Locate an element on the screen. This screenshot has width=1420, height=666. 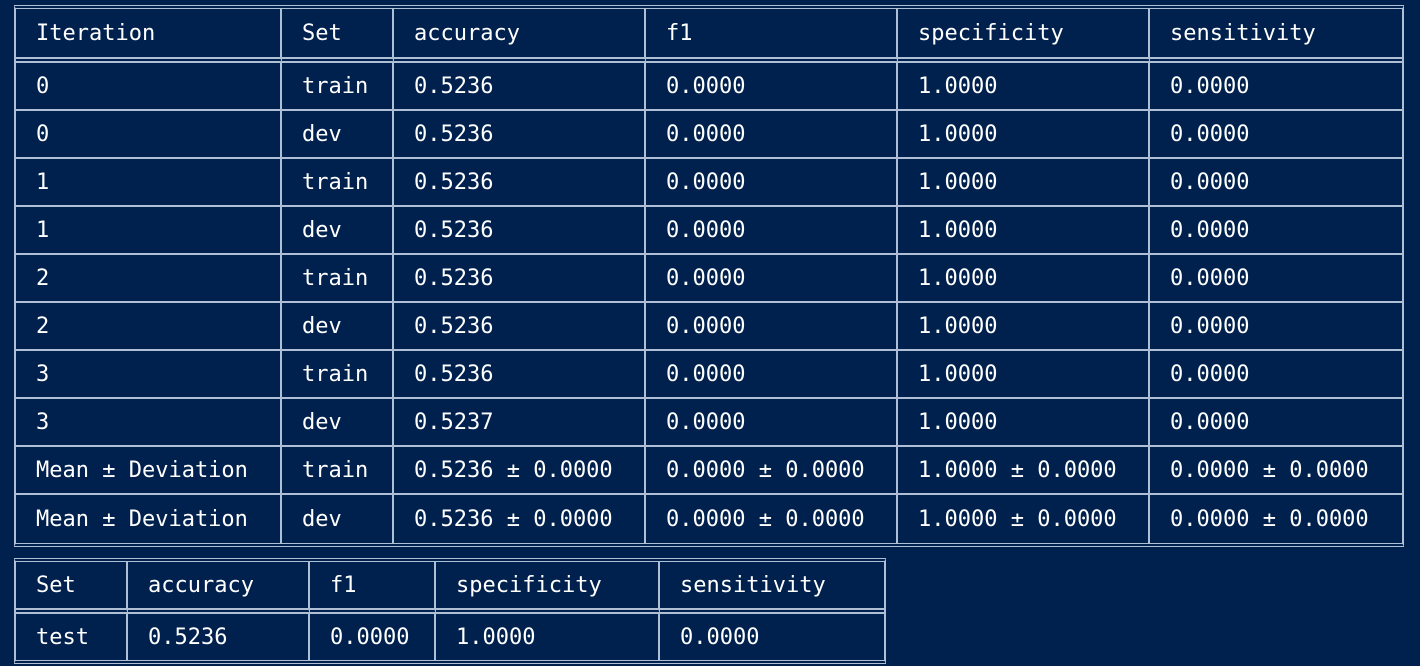
table-row: test 0.5236 0.0000 1.0000 0.0000 is located at coordinates (450, 637).